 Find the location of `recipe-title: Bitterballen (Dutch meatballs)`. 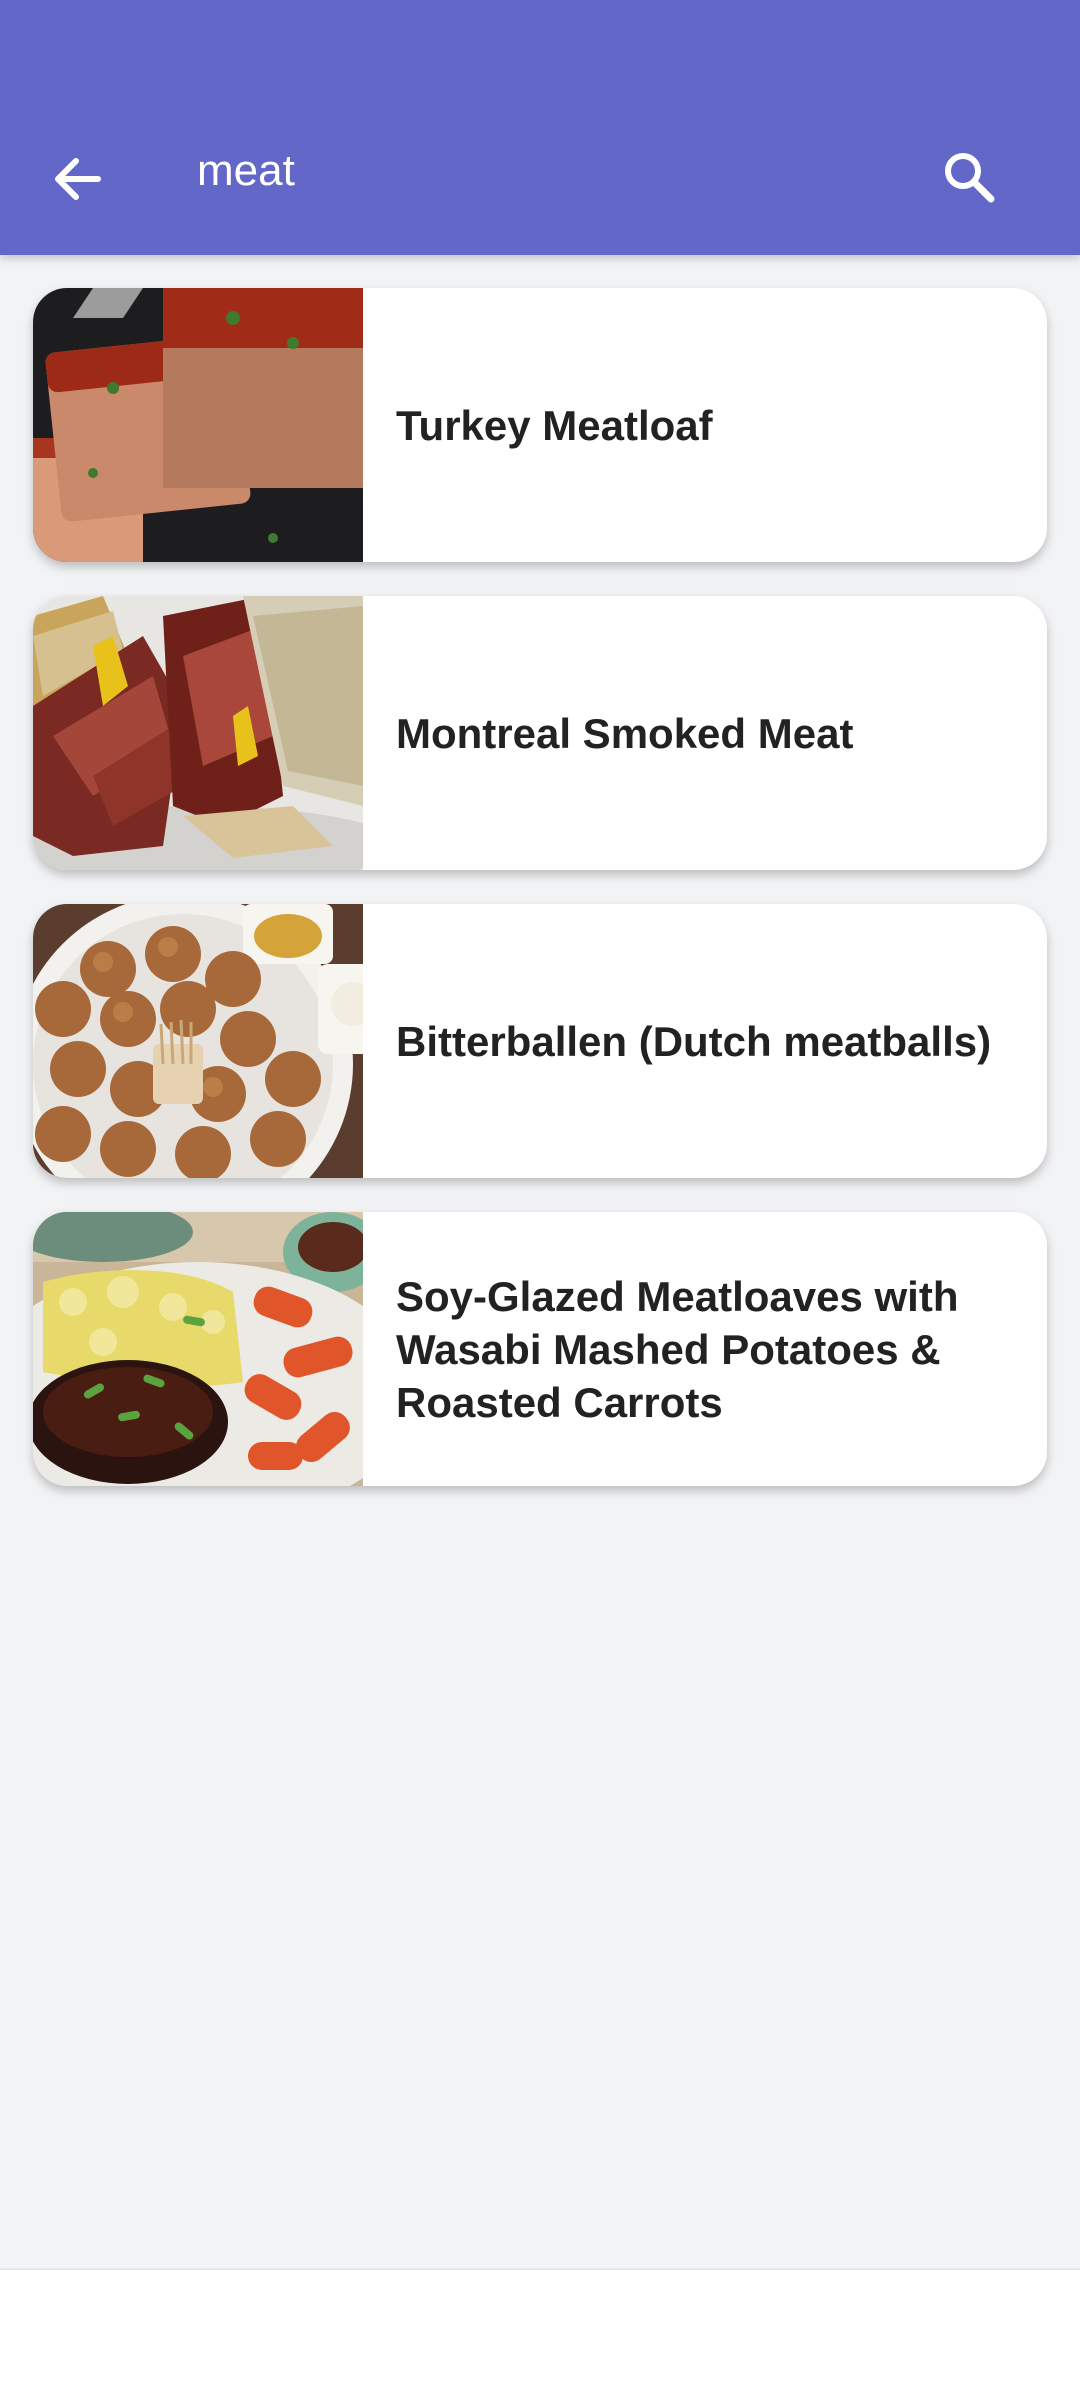

recipe-title: Bitterballen (Dutch meatballs) is located at coordinates (694, 1041).